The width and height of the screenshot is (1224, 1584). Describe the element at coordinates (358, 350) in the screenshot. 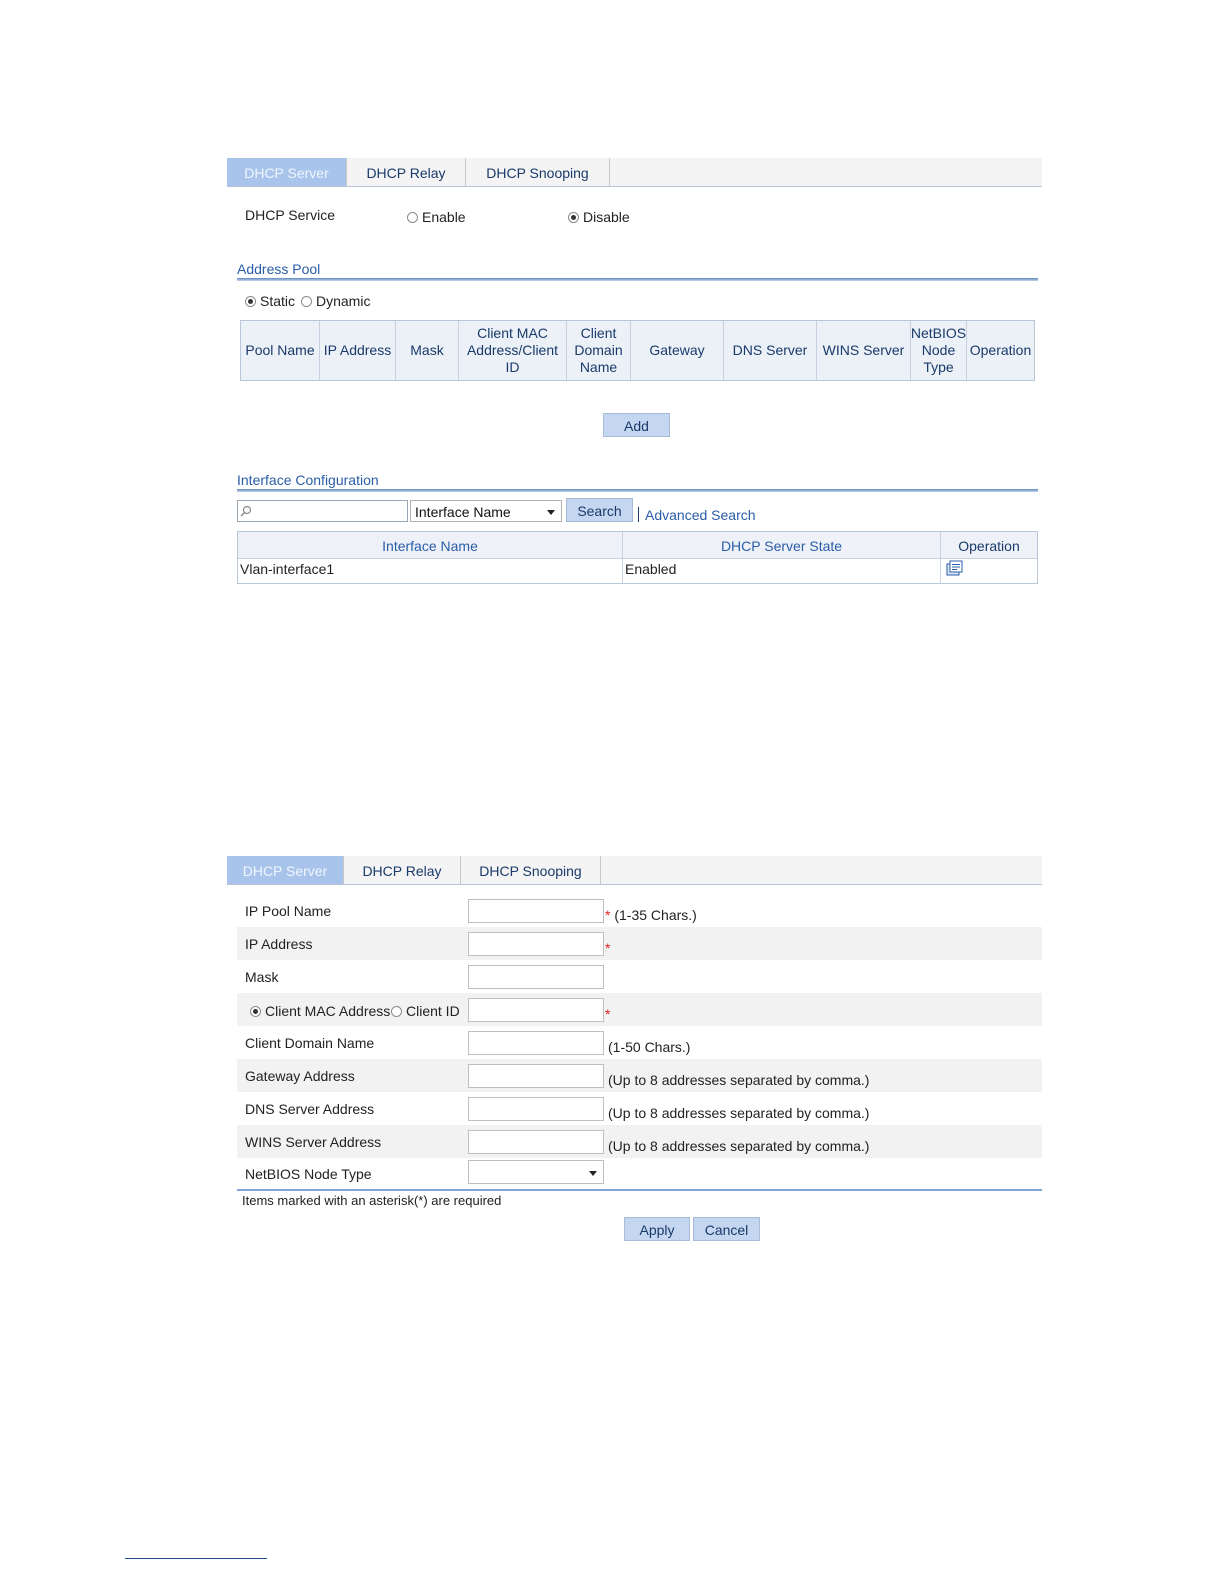

I see `column-header: IP Address` at that location.